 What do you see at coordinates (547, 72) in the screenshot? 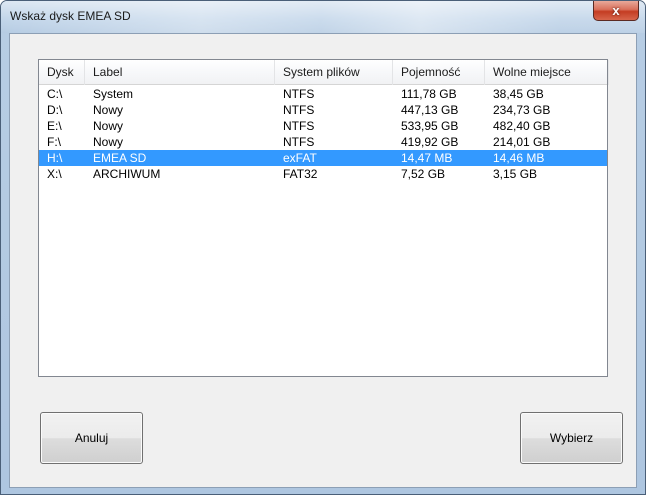
I see `column-header-free-space: Wolne miejsce` at bounding box center [547, 72].